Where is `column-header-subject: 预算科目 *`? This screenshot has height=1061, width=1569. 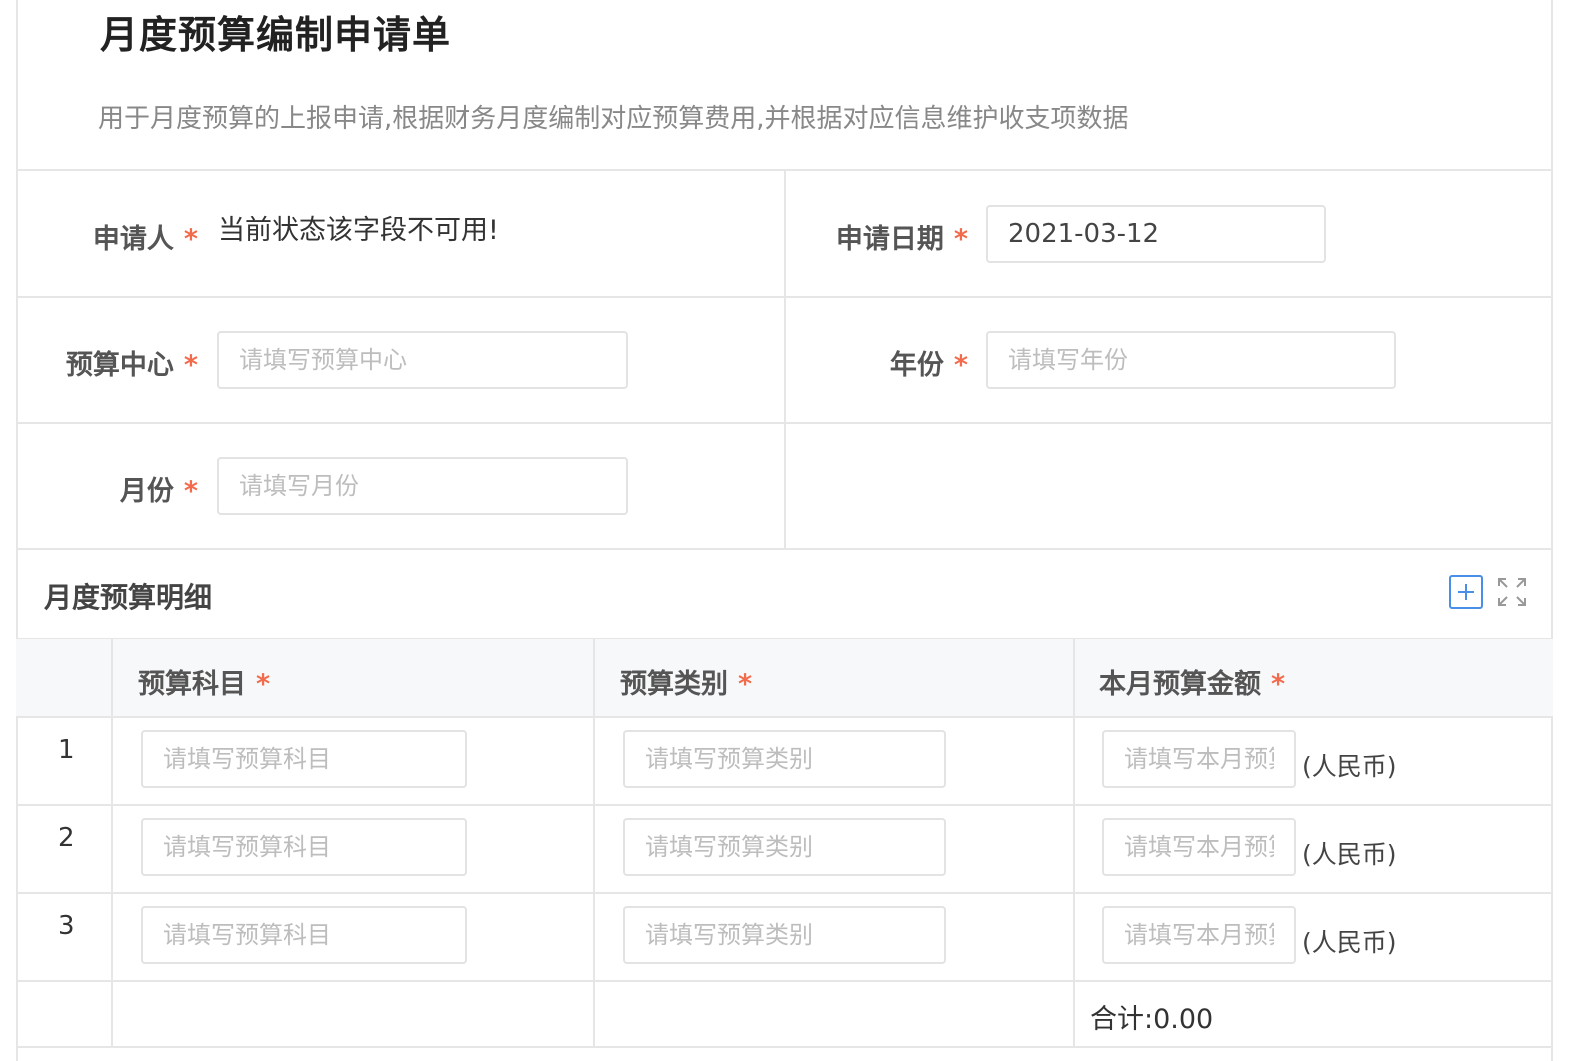
column-header-subject: 预算科目 * is located at coordinates (204, 681).